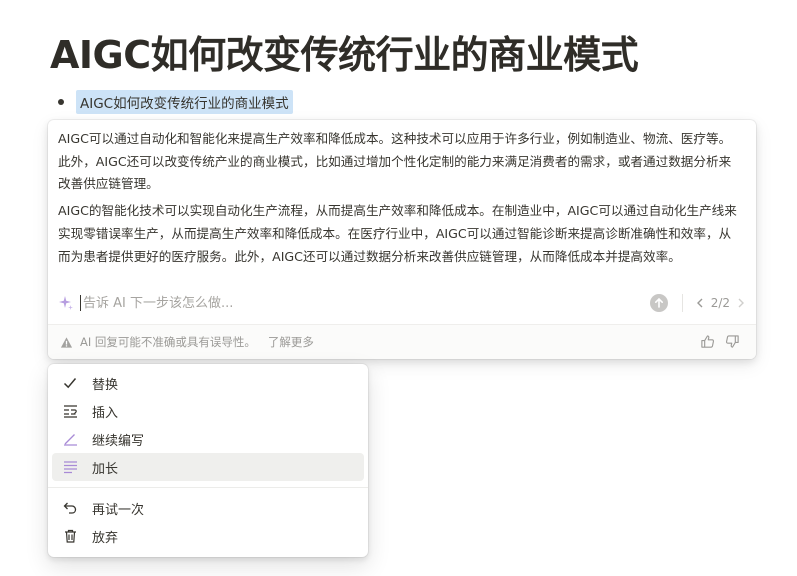 This screenshot has width=797, height=576. I want to click on bullet-dot, so click(61, 102).